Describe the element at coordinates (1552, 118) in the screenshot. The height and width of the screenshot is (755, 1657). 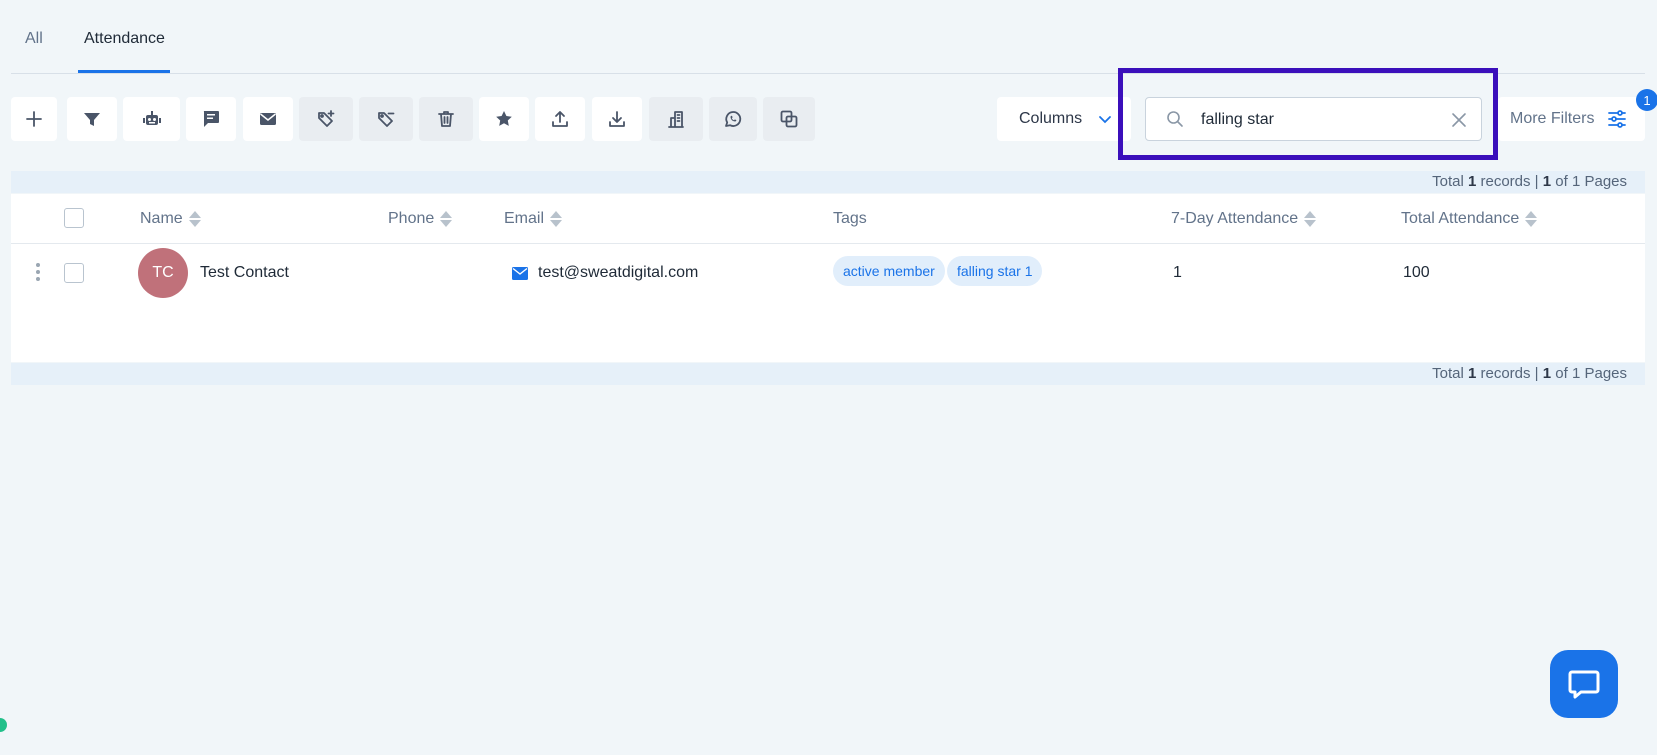
I see `more-filters-label: More Filters` at that location.